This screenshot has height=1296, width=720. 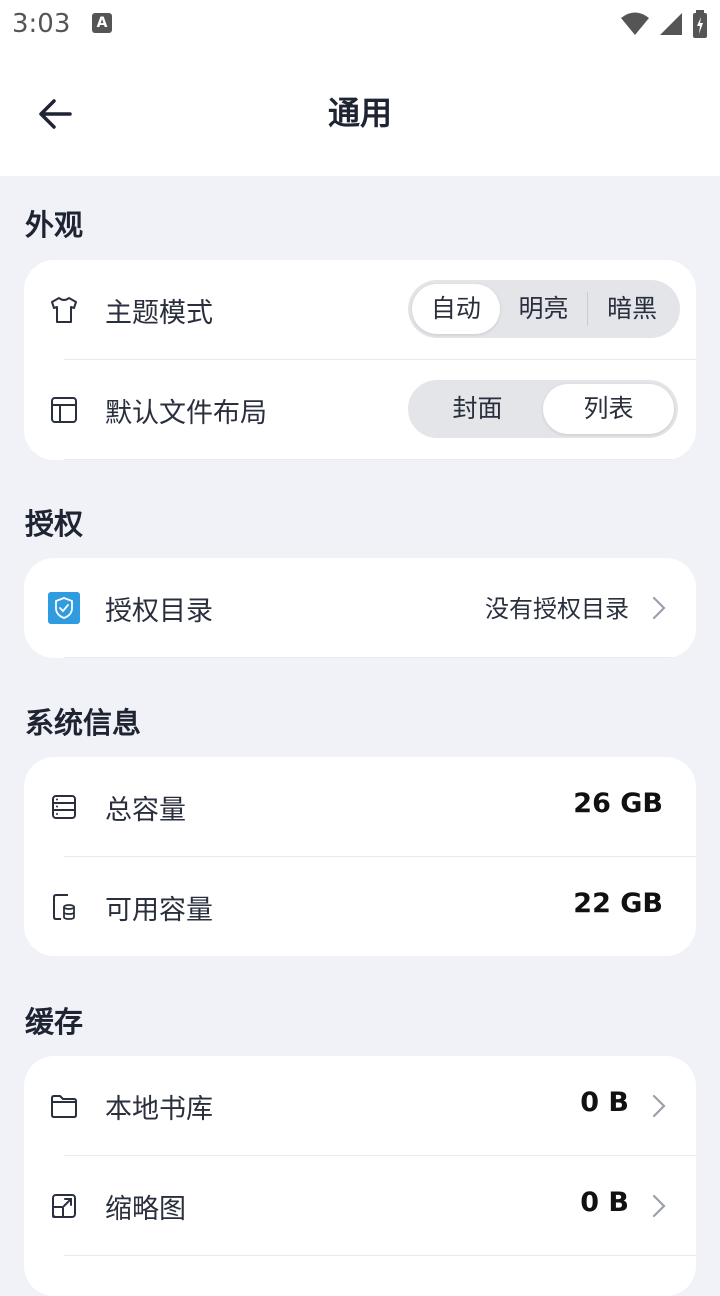 I want to click on storage-icon, so click(x=64, y=807).